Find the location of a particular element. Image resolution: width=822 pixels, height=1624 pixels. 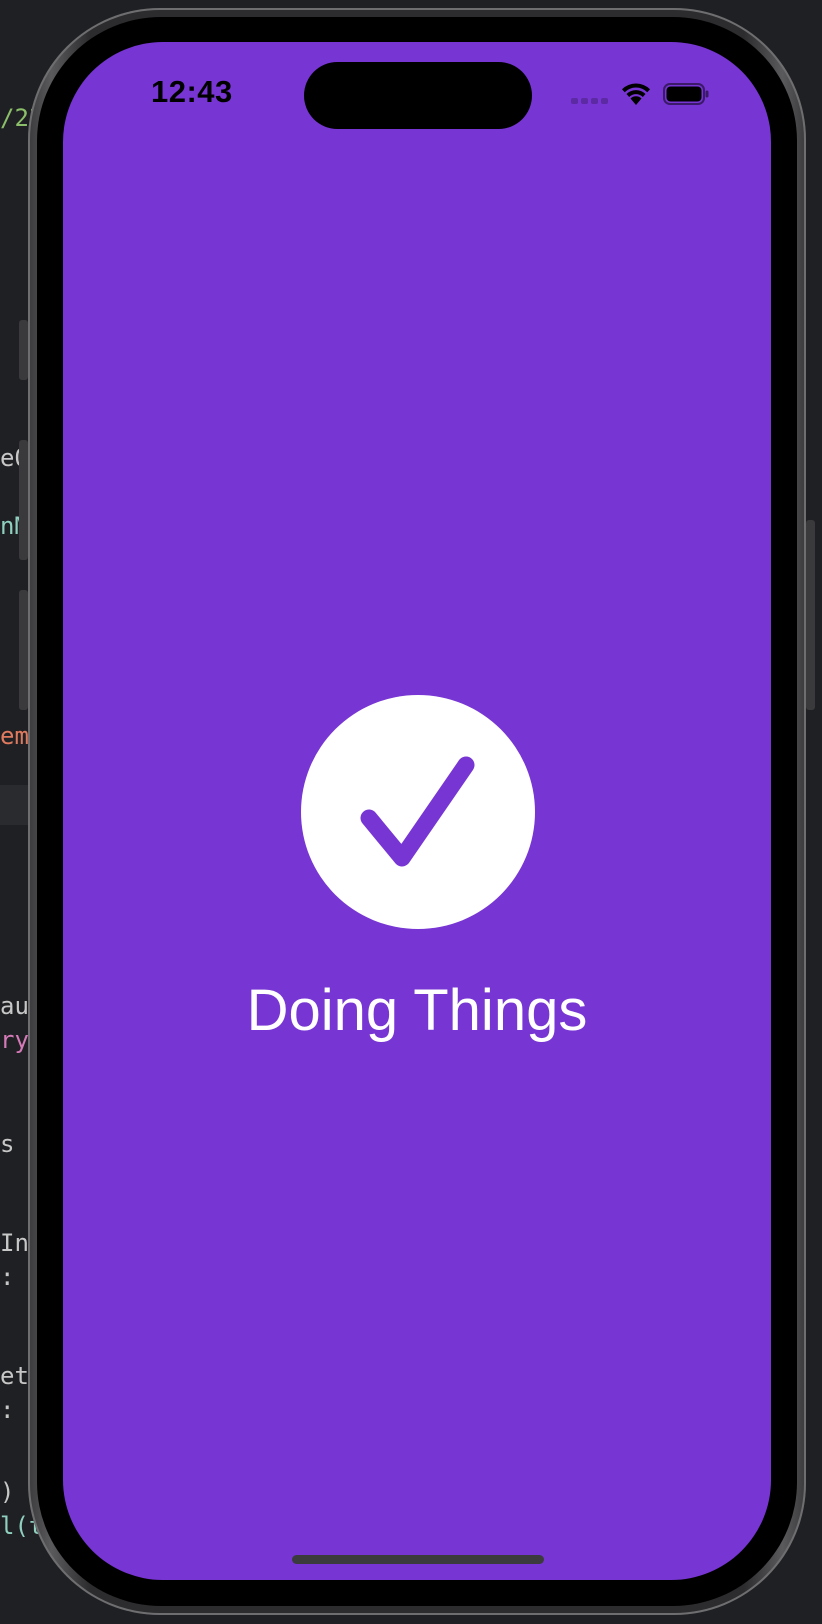

status-label: Doing Things is located at coordinates (417, 1010).